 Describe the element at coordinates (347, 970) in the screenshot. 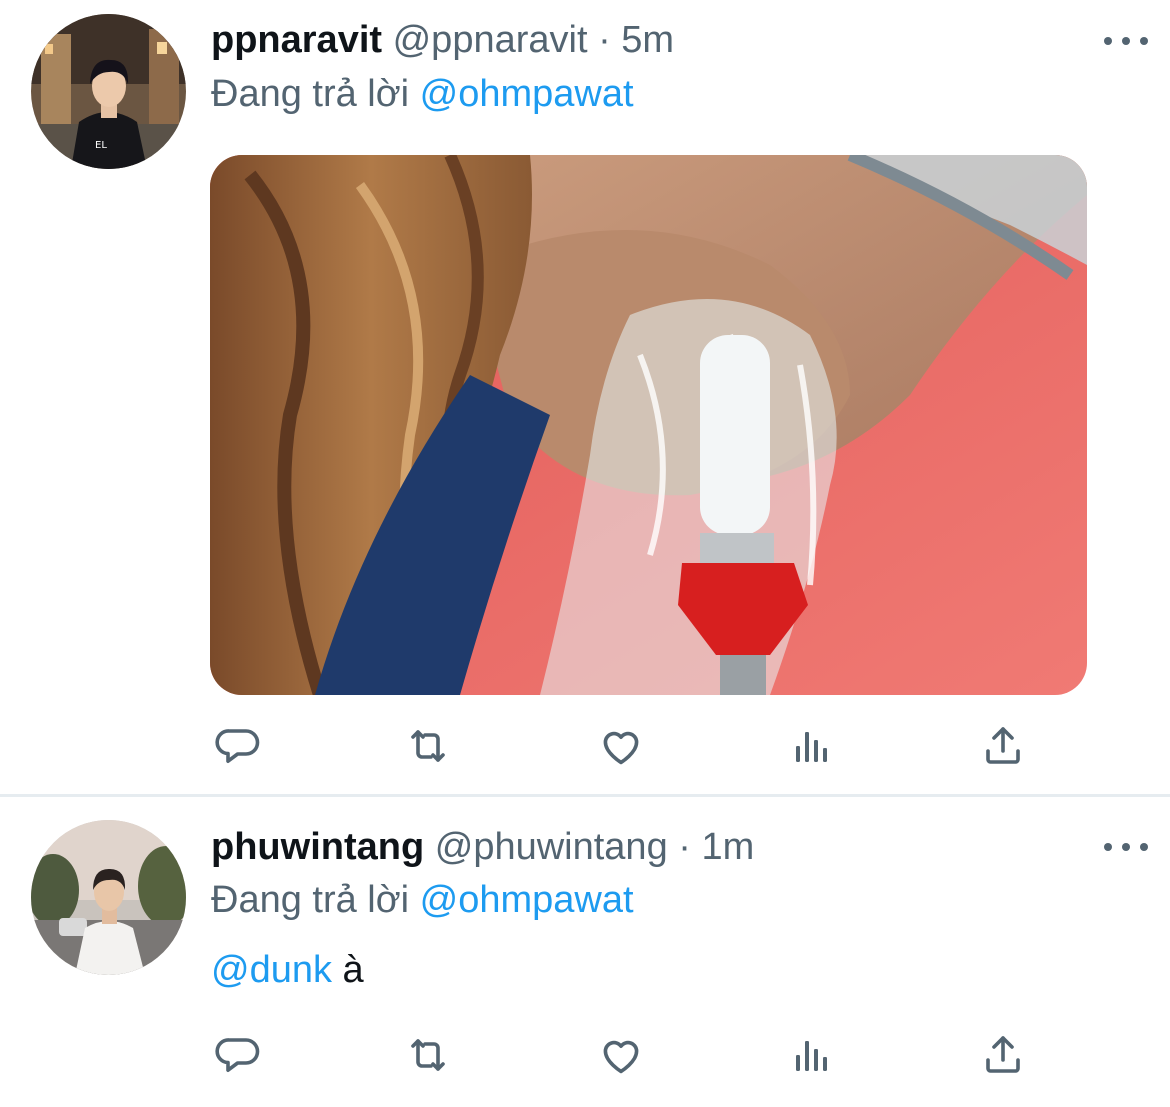

I see `tweet-text-body: à` at that location.